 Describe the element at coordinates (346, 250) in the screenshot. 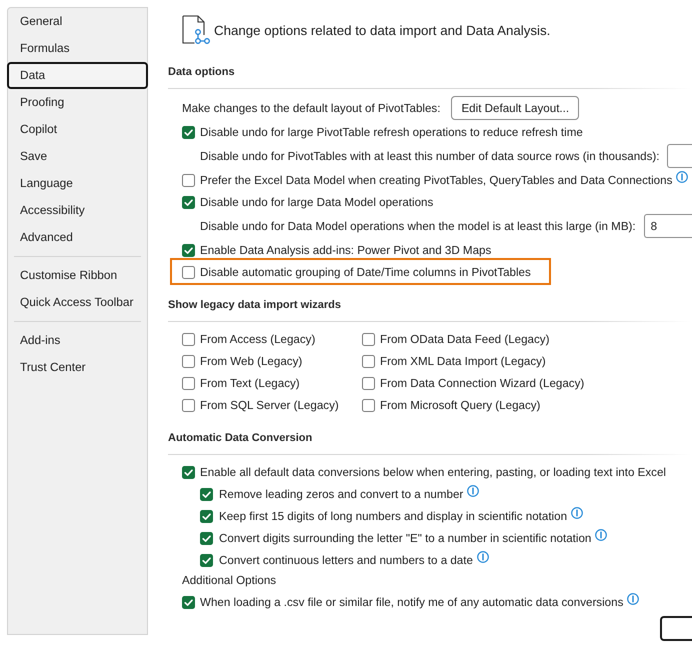

I see `option-label: Enable Data Analysis add-ins: Power Pivot and 3D Maps` at that location.